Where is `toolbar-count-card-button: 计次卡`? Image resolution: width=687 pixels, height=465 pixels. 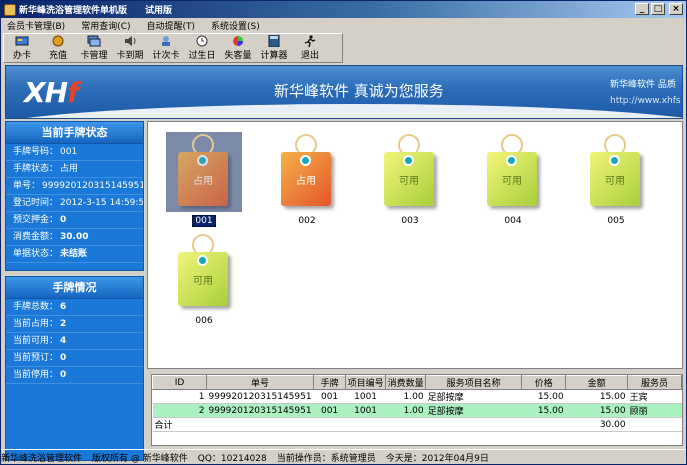
toolbar-count-card-button: 计次卡 is located at coordinates (166, 48).